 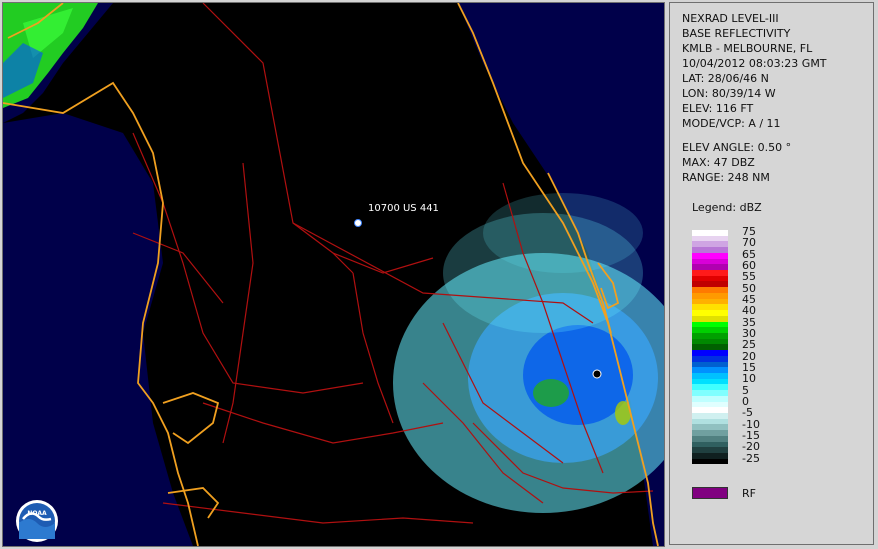 I want to click on latitude: LAT: 28/06/46 N, so click(x=725, y=78).